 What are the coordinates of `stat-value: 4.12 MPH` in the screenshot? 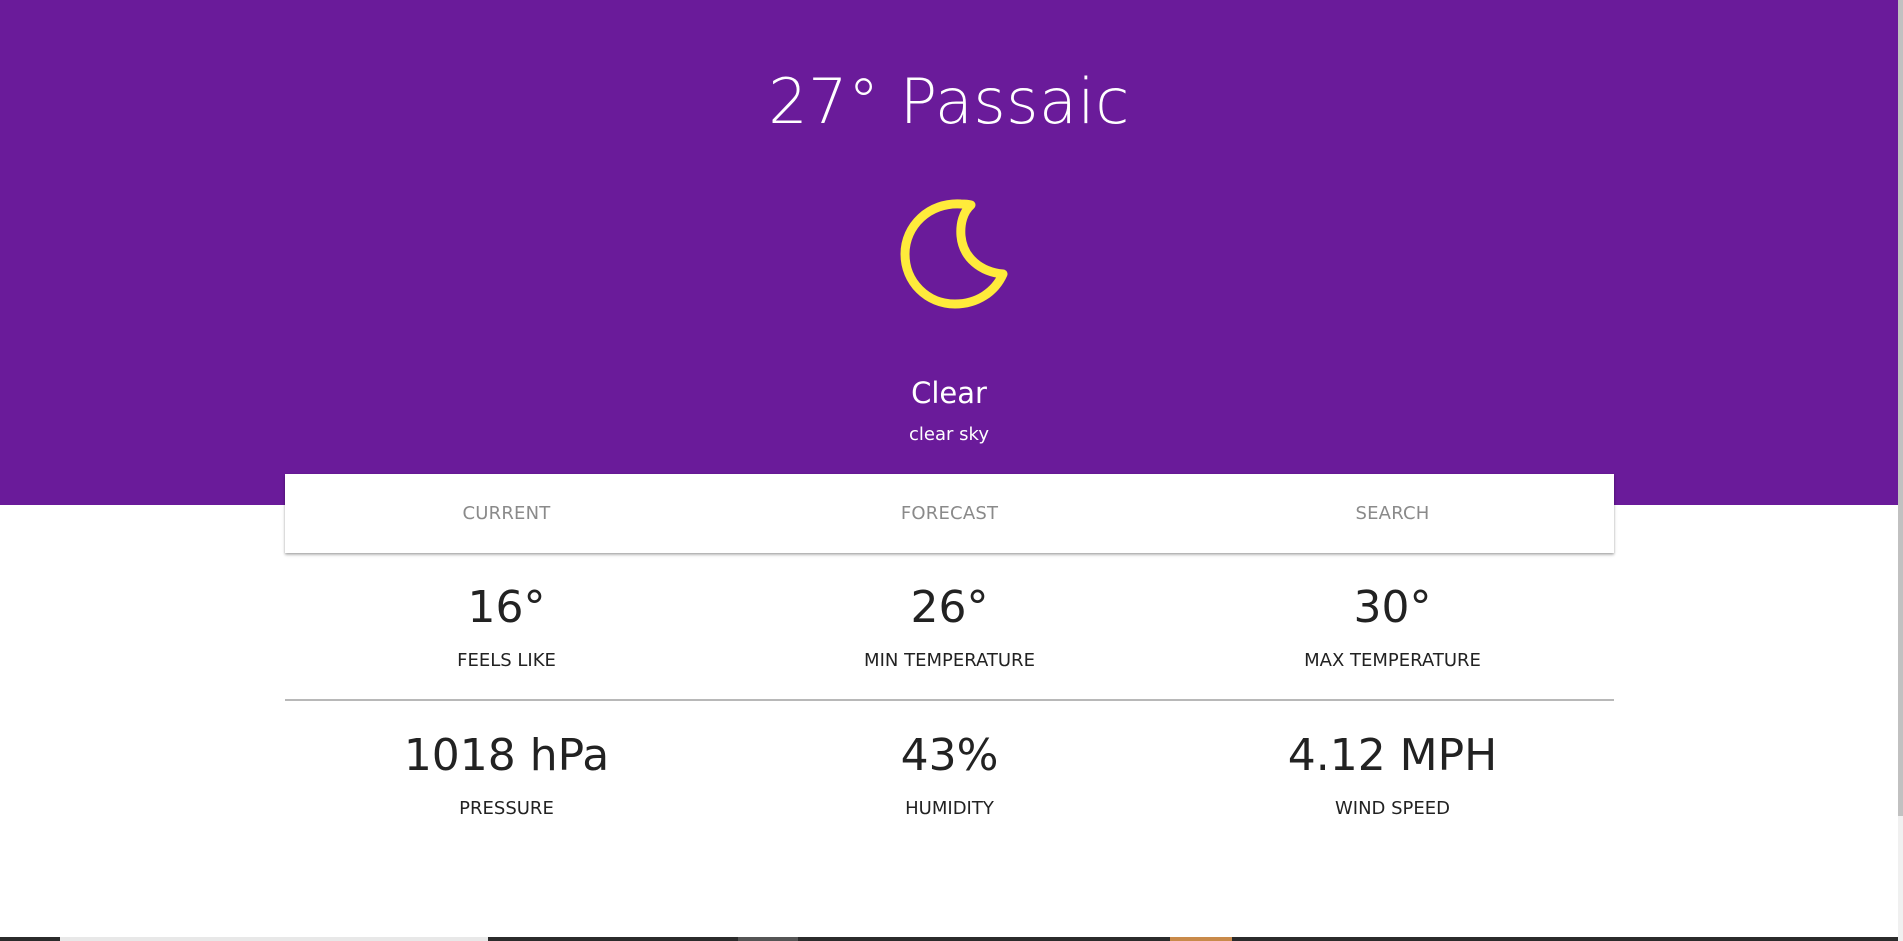 It's located at (1392, 755).